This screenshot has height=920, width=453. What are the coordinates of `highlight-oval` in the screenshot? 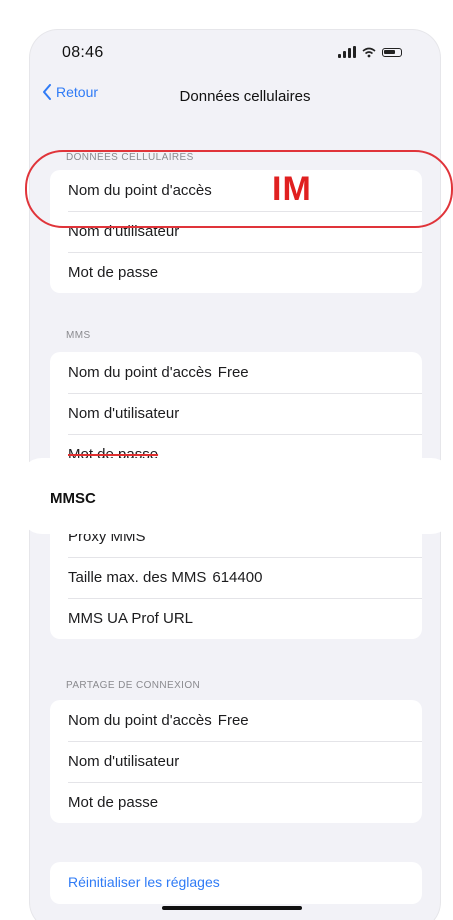 It's located at (239, 189).